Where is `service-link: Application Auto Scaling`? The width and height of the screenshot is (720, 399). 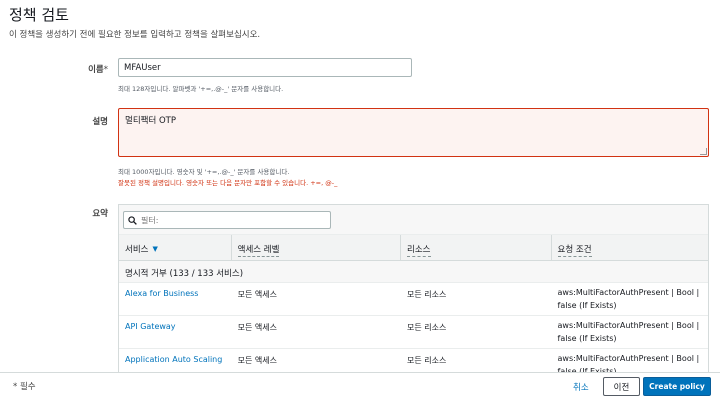 service-link: Application Auto Scaling is located at coordinates (173, 359).